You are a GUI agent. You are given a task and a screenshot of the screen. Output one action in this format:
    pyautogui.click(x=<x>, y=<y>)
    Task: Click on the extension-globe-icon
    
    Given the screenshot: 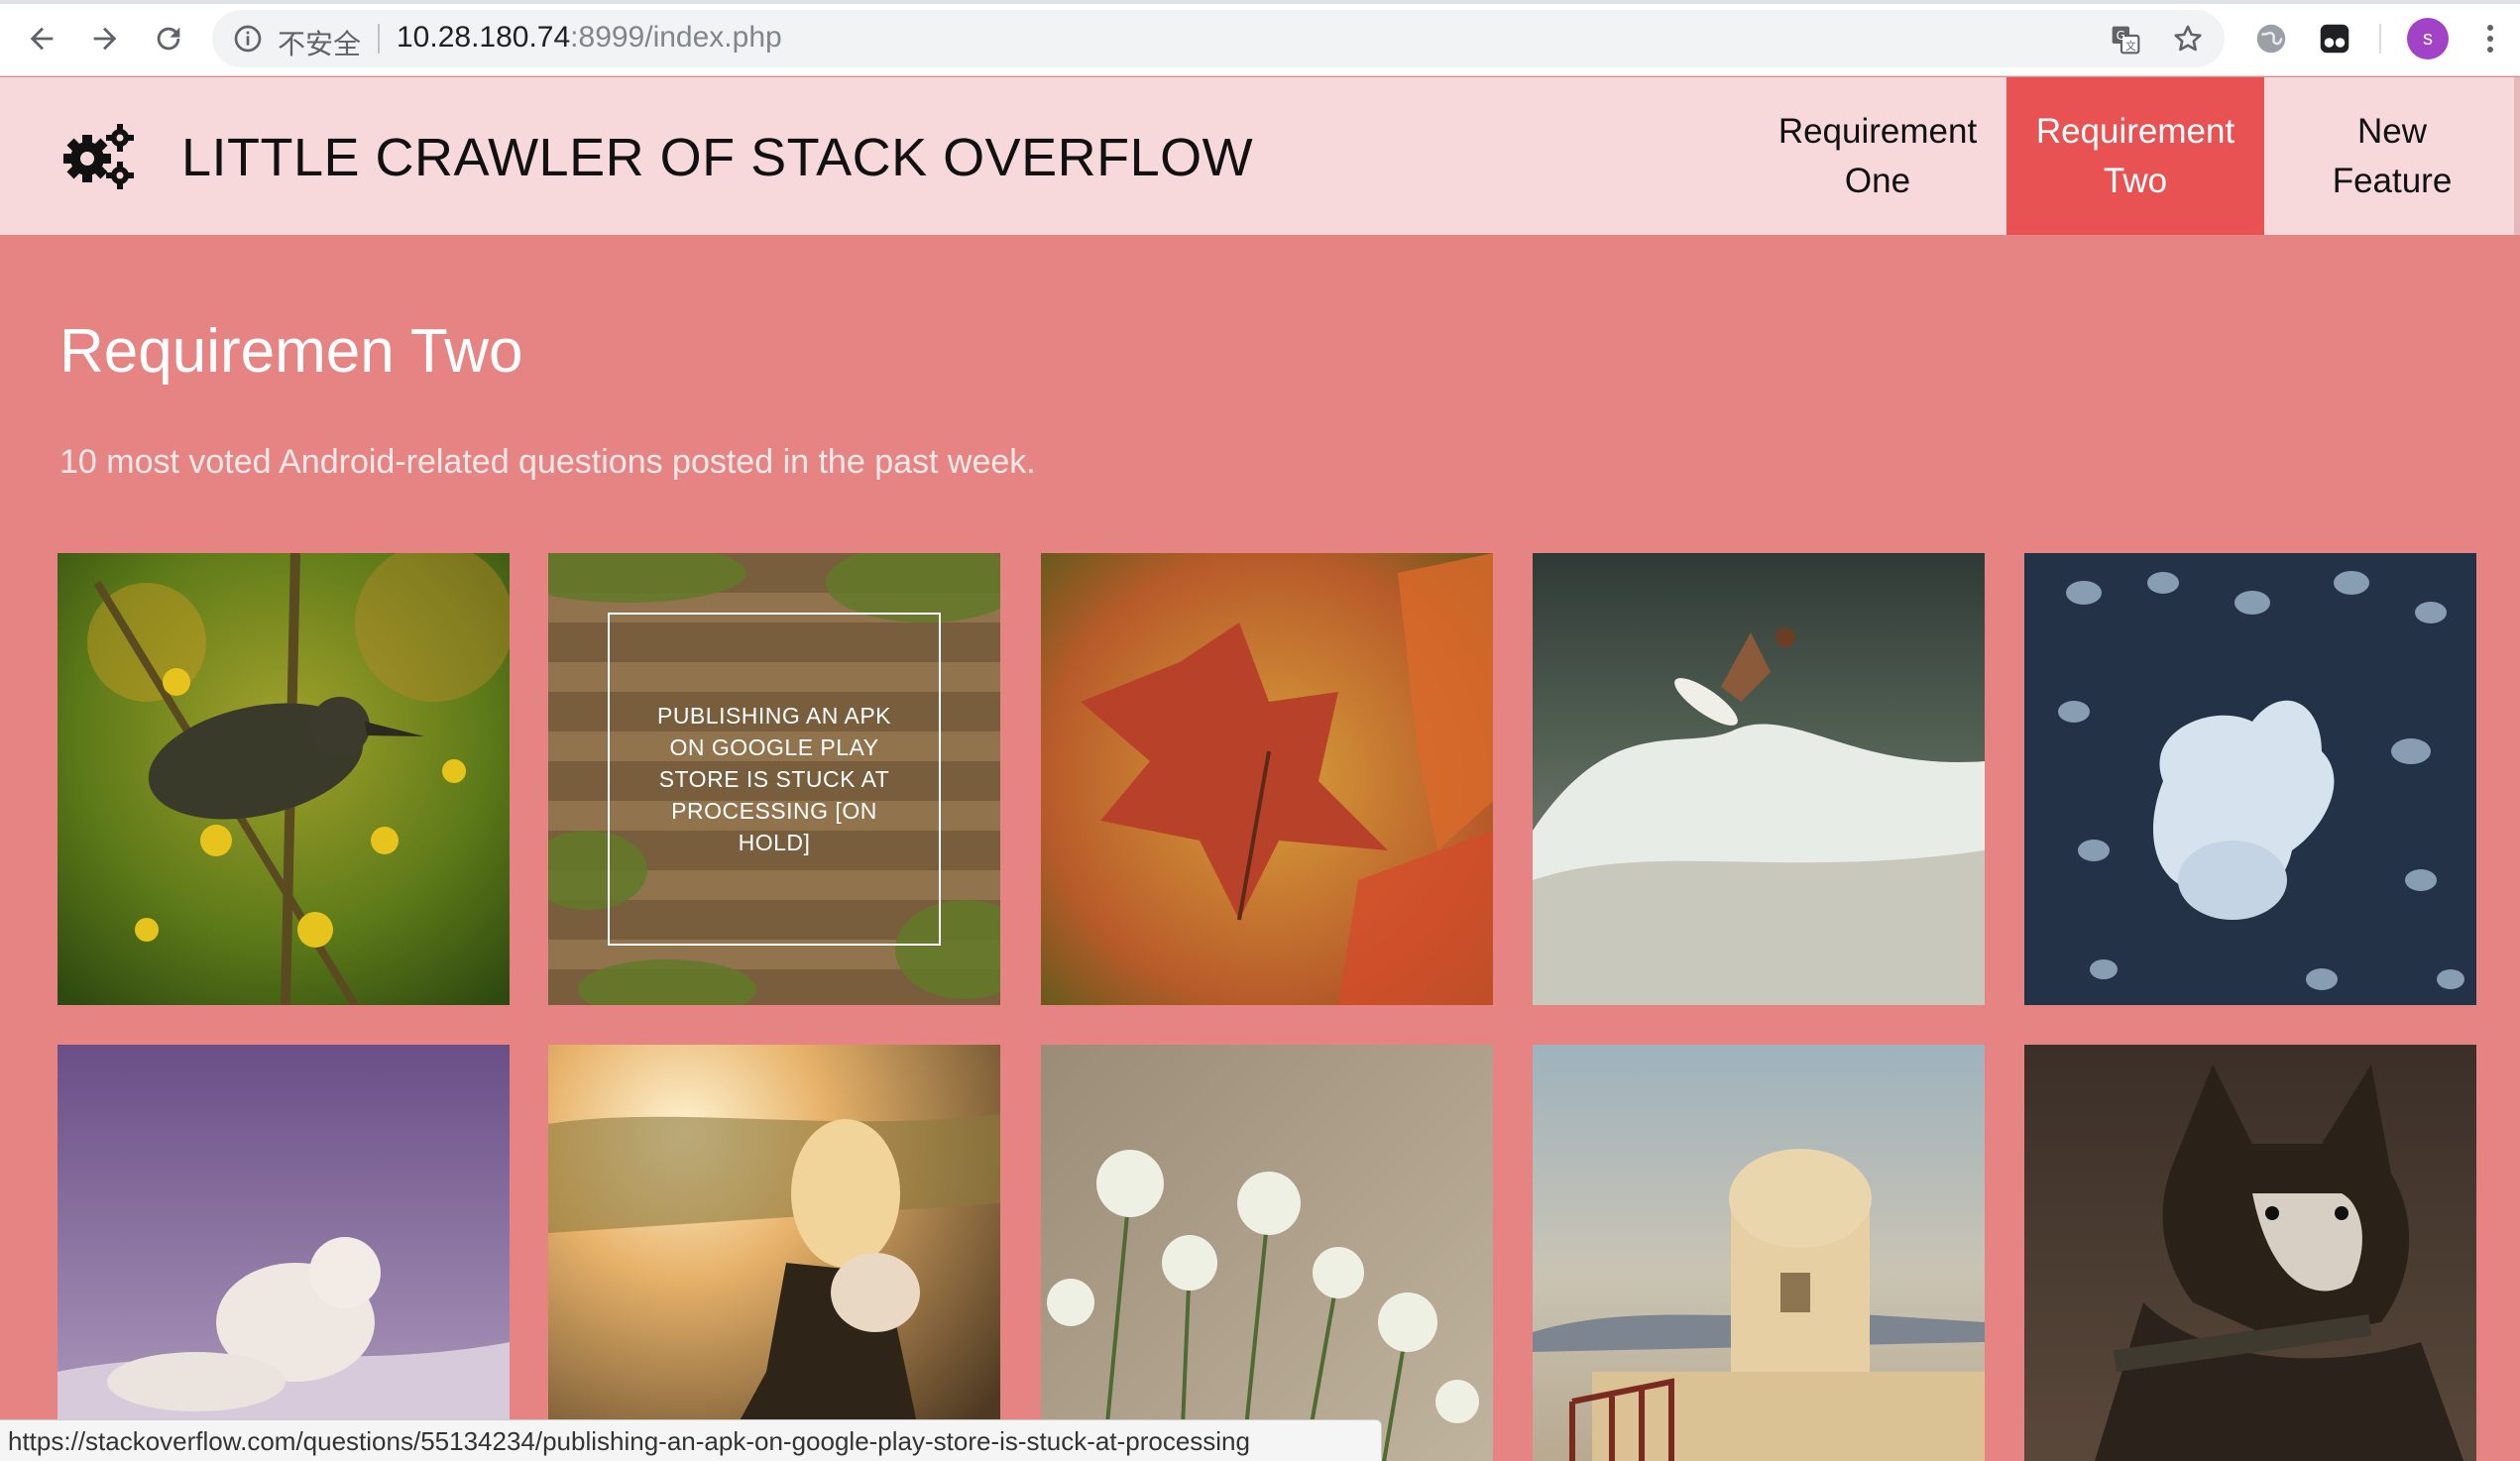 What is the action you would take?
    pyautogui.click(x=2271, y=38)
    